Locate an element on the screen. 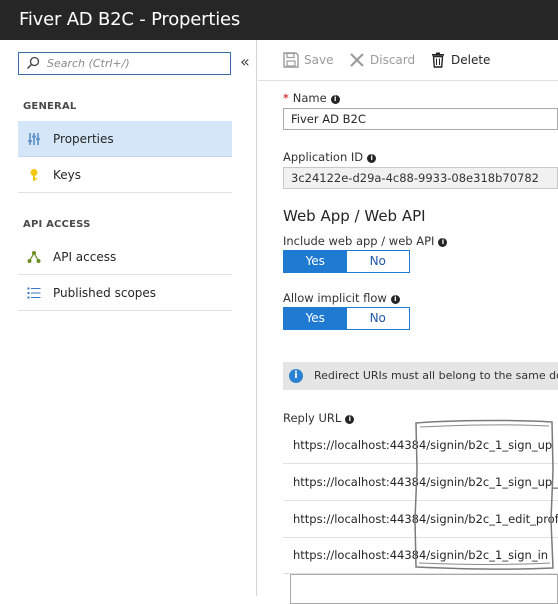 The width and height of the screenshot is (558, 604). sidebar-item-label: Published scopes is located at coordinates (105, 293).